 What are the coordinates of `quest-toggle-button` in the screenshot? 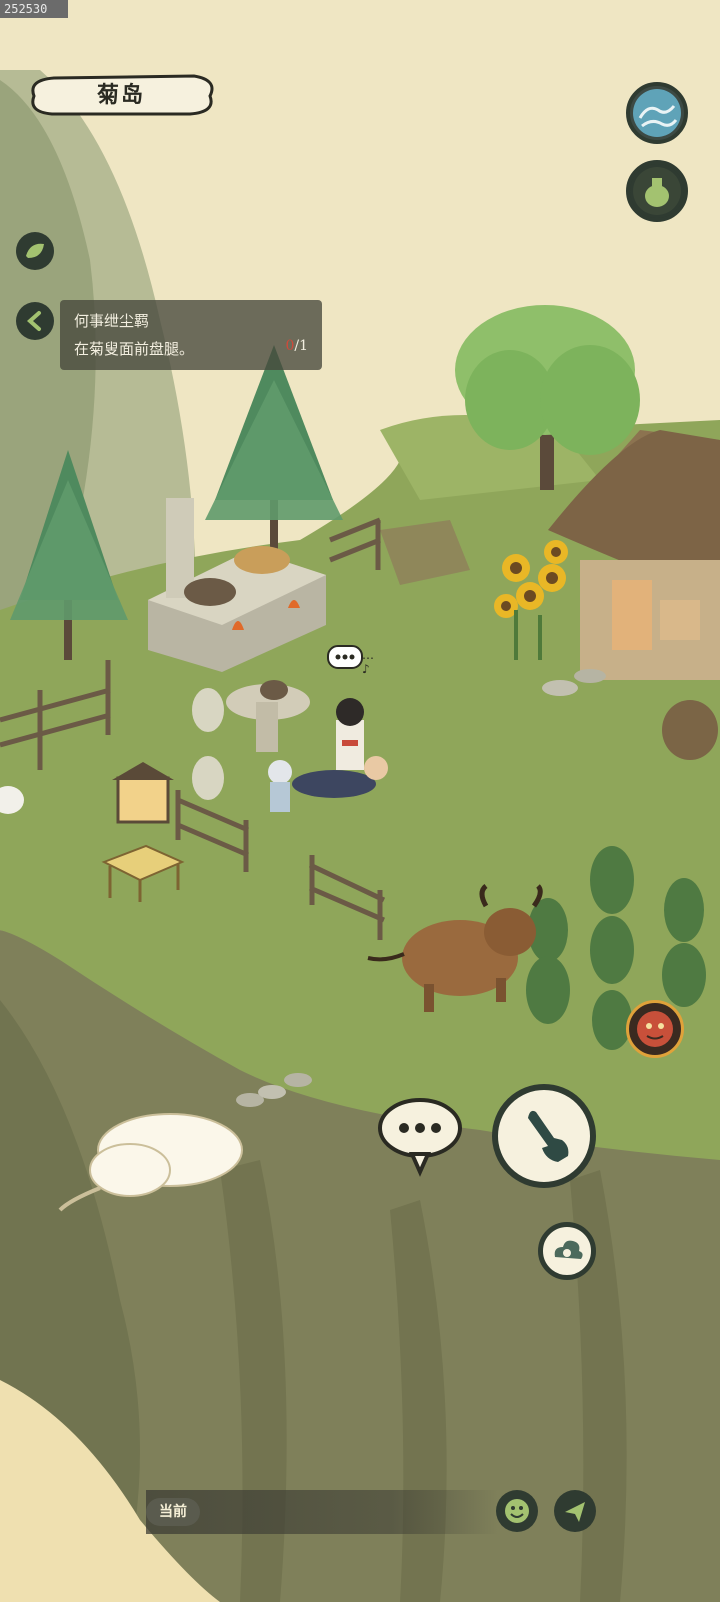 It's located at (35, 321).